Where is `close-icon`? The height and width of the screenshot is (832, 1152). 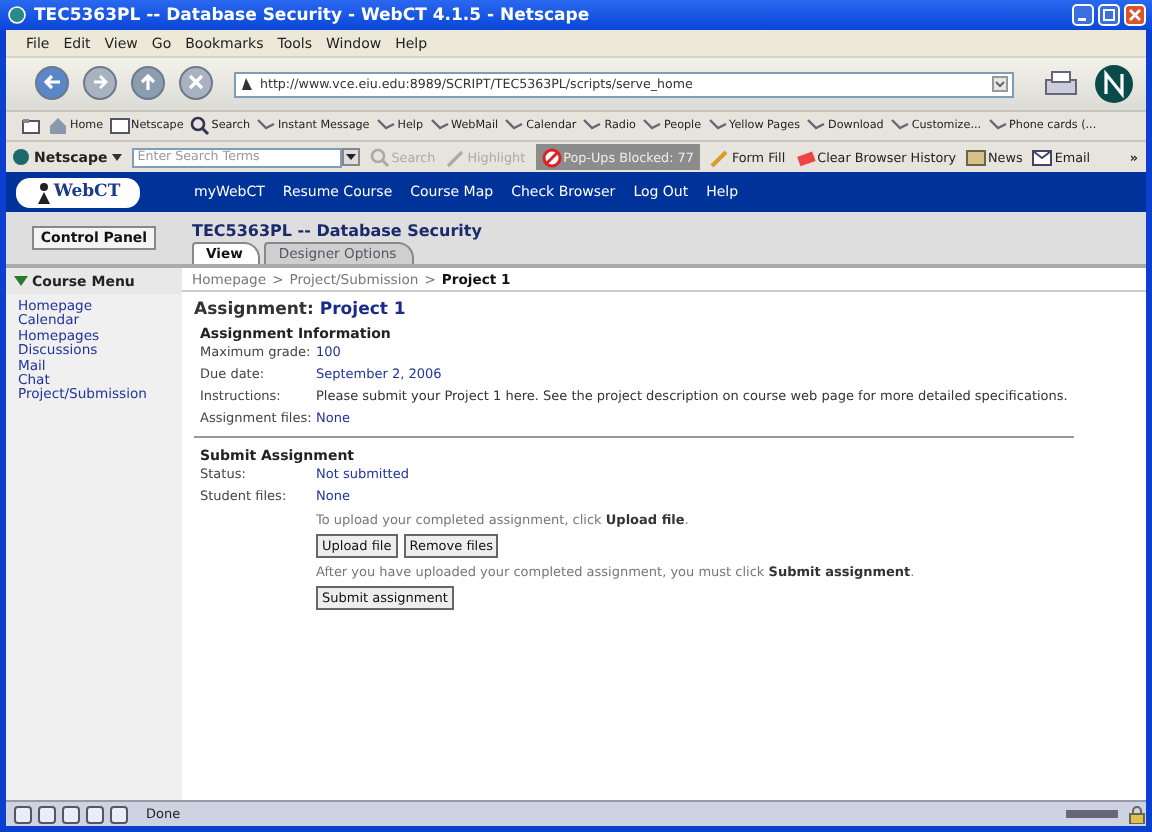
close-icon is located at coordinates (1135, 15).